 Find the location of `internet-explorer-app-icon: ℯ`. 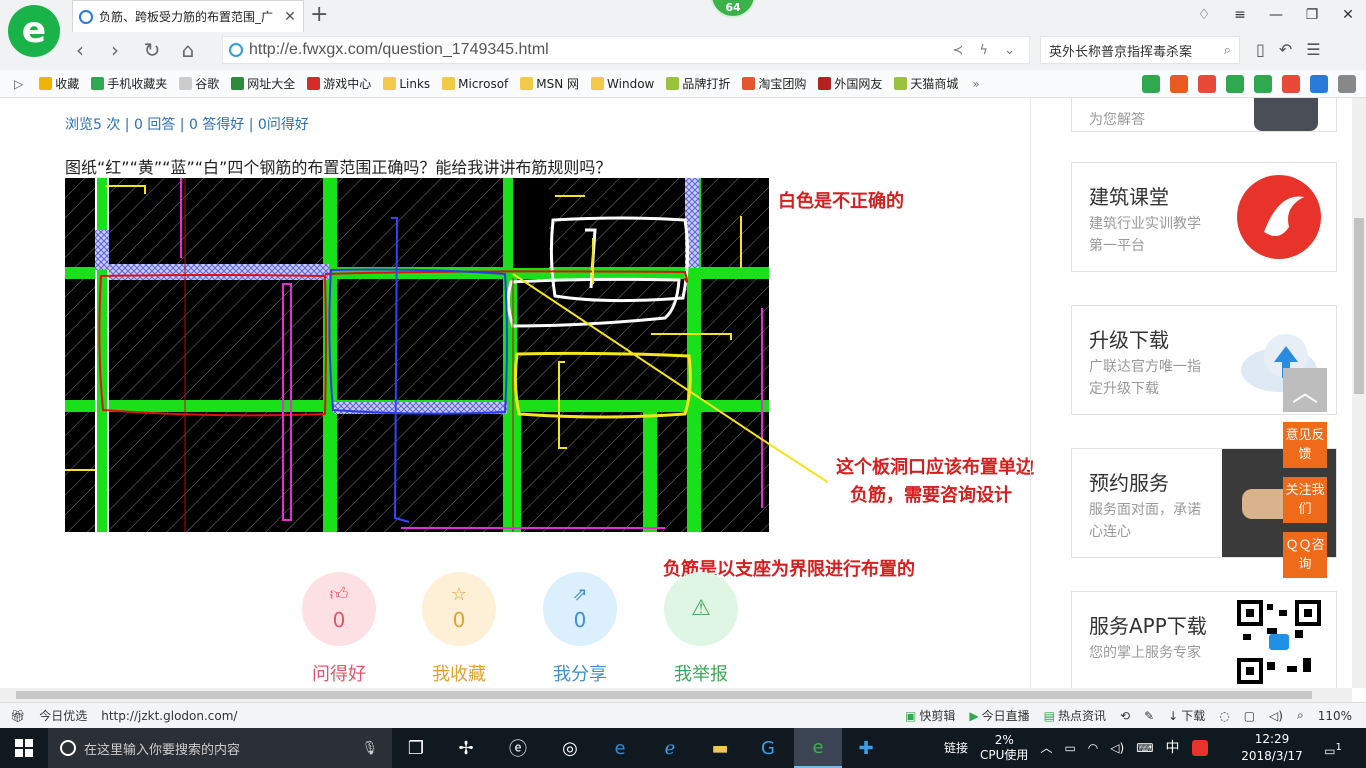

internet-explorer-app-icon: ℯ is located at coordinates (670, 748).